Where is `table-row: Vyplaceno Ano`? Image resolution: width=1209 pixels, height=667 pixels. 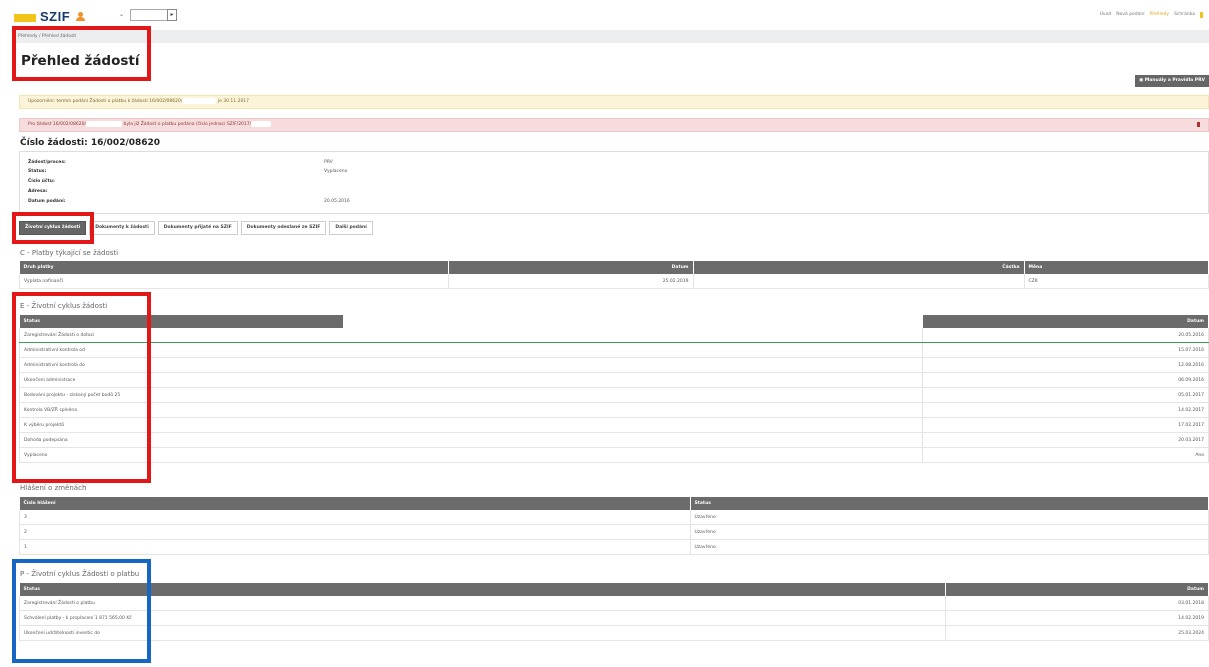
table-row: Vyplaceno Ano is located at coordinates (614, 455).